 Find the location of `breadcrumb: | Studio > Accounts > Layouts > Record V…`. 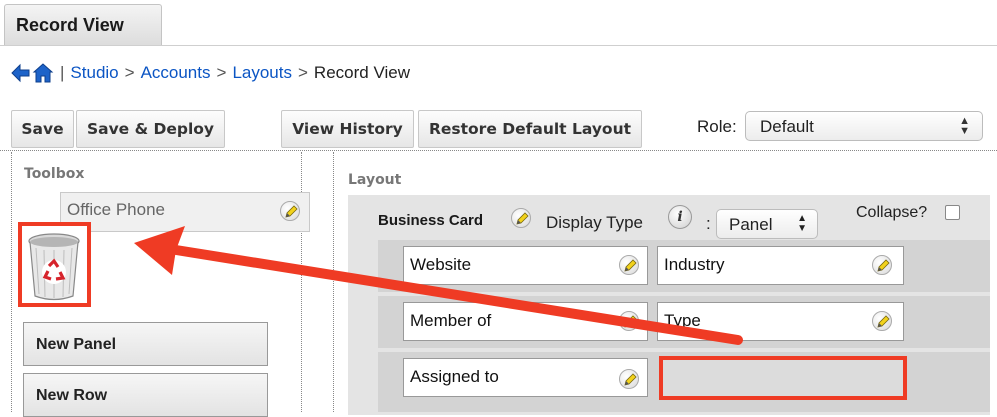

breadcrumb: | Studio > Accounts > Layouts > Record V… is located at coordinates (210, 73).